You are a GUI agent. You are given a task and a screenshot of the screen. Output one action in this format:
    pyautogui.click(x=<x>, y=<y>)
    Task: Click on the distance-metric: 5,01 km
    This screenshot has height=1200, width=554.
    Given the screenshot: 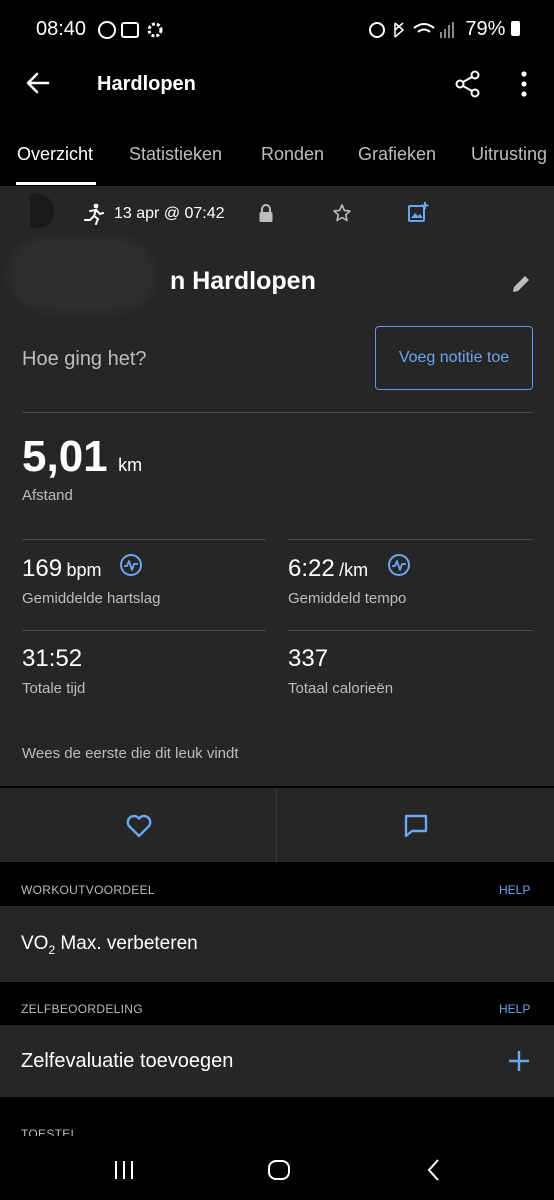 What is the action you would take?
    pyautogui.click(x=82, y=457)
    